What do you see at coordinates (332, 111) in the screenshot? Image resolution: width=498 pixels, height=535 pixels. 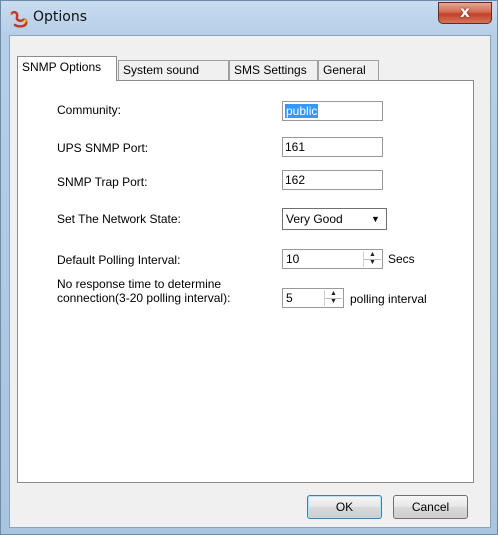 I see `community-input: public` at bounding box center [332, 111].